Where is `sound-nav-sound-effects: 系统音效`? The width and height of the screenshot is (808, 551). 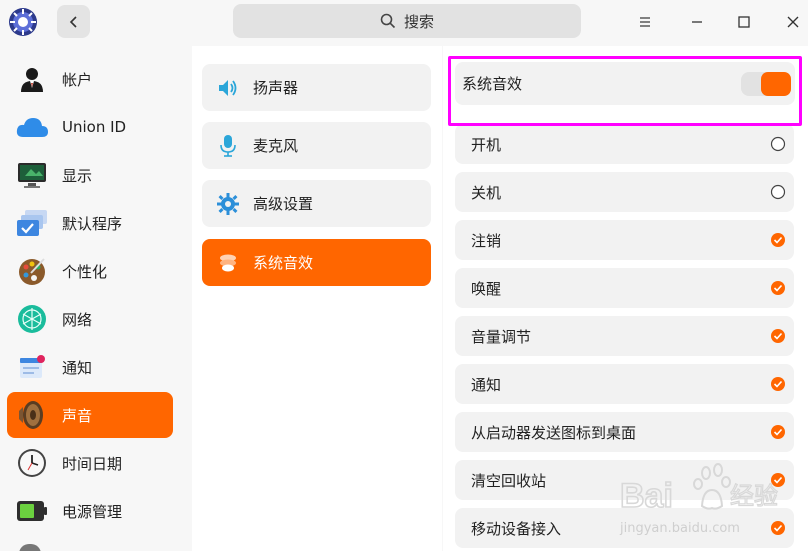
sound-nav-sound-effects: 系统音效 is located at coordinates (316, 262).